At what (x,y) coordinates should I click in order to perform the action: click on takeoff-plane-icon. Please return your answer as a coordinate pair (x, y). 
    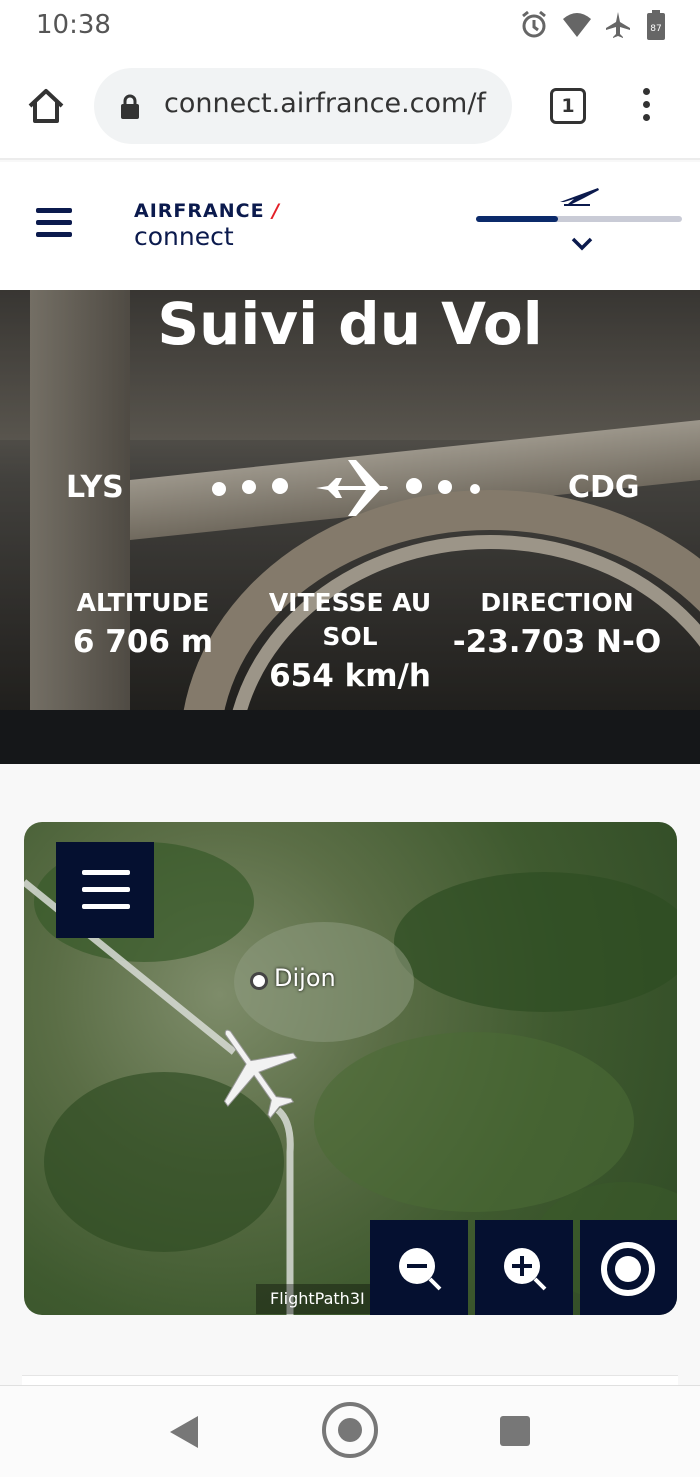
    Looking at the image, I should click on (579, 195).